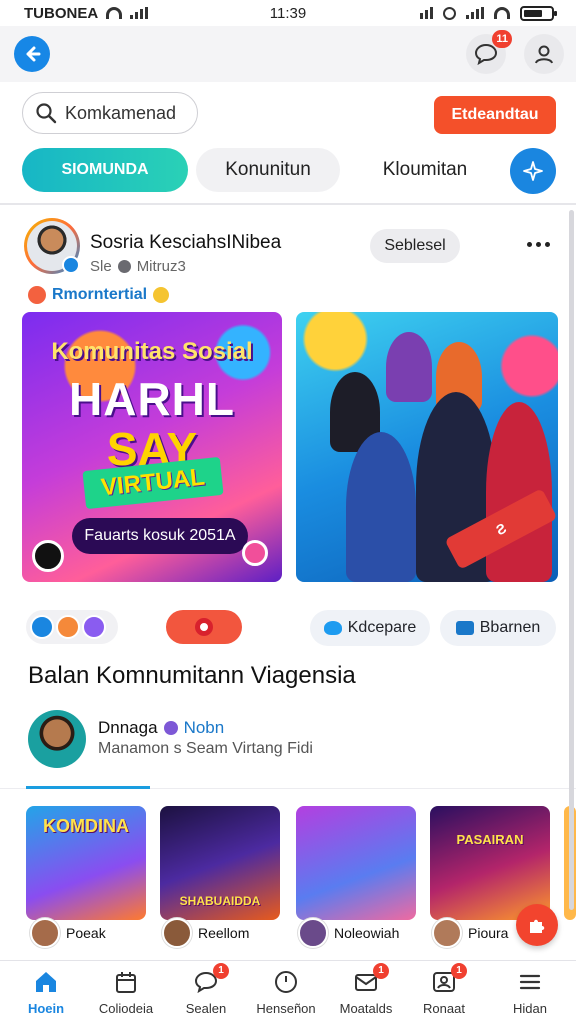  I want to click on app-header: 11, so click(288, 54).